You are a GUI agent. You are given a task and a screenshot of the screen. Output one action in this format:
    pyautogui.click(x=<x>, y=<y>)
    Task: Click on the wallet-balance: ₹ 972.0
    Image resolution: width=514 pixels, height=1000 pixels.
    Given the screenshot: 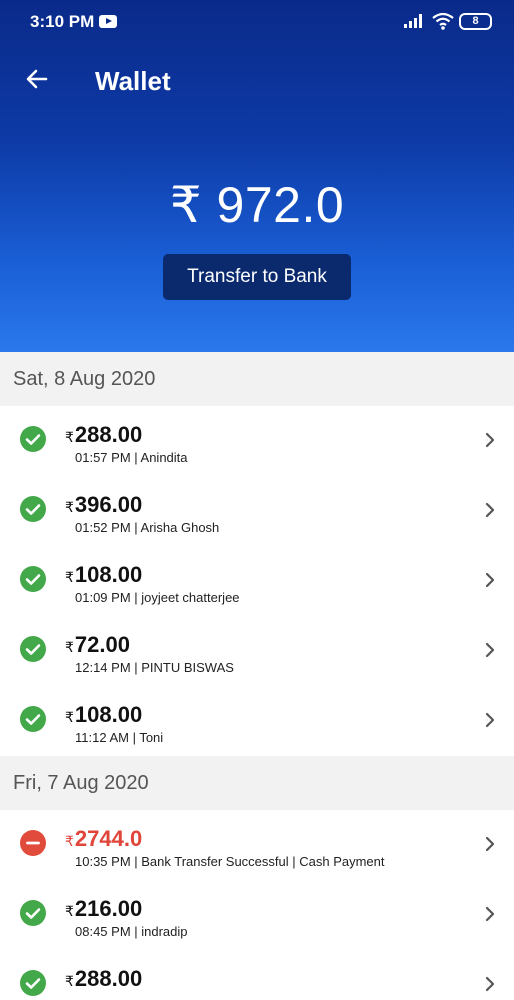 What is the action you would take?
    pyautogui.click(x=257, y=205)
    